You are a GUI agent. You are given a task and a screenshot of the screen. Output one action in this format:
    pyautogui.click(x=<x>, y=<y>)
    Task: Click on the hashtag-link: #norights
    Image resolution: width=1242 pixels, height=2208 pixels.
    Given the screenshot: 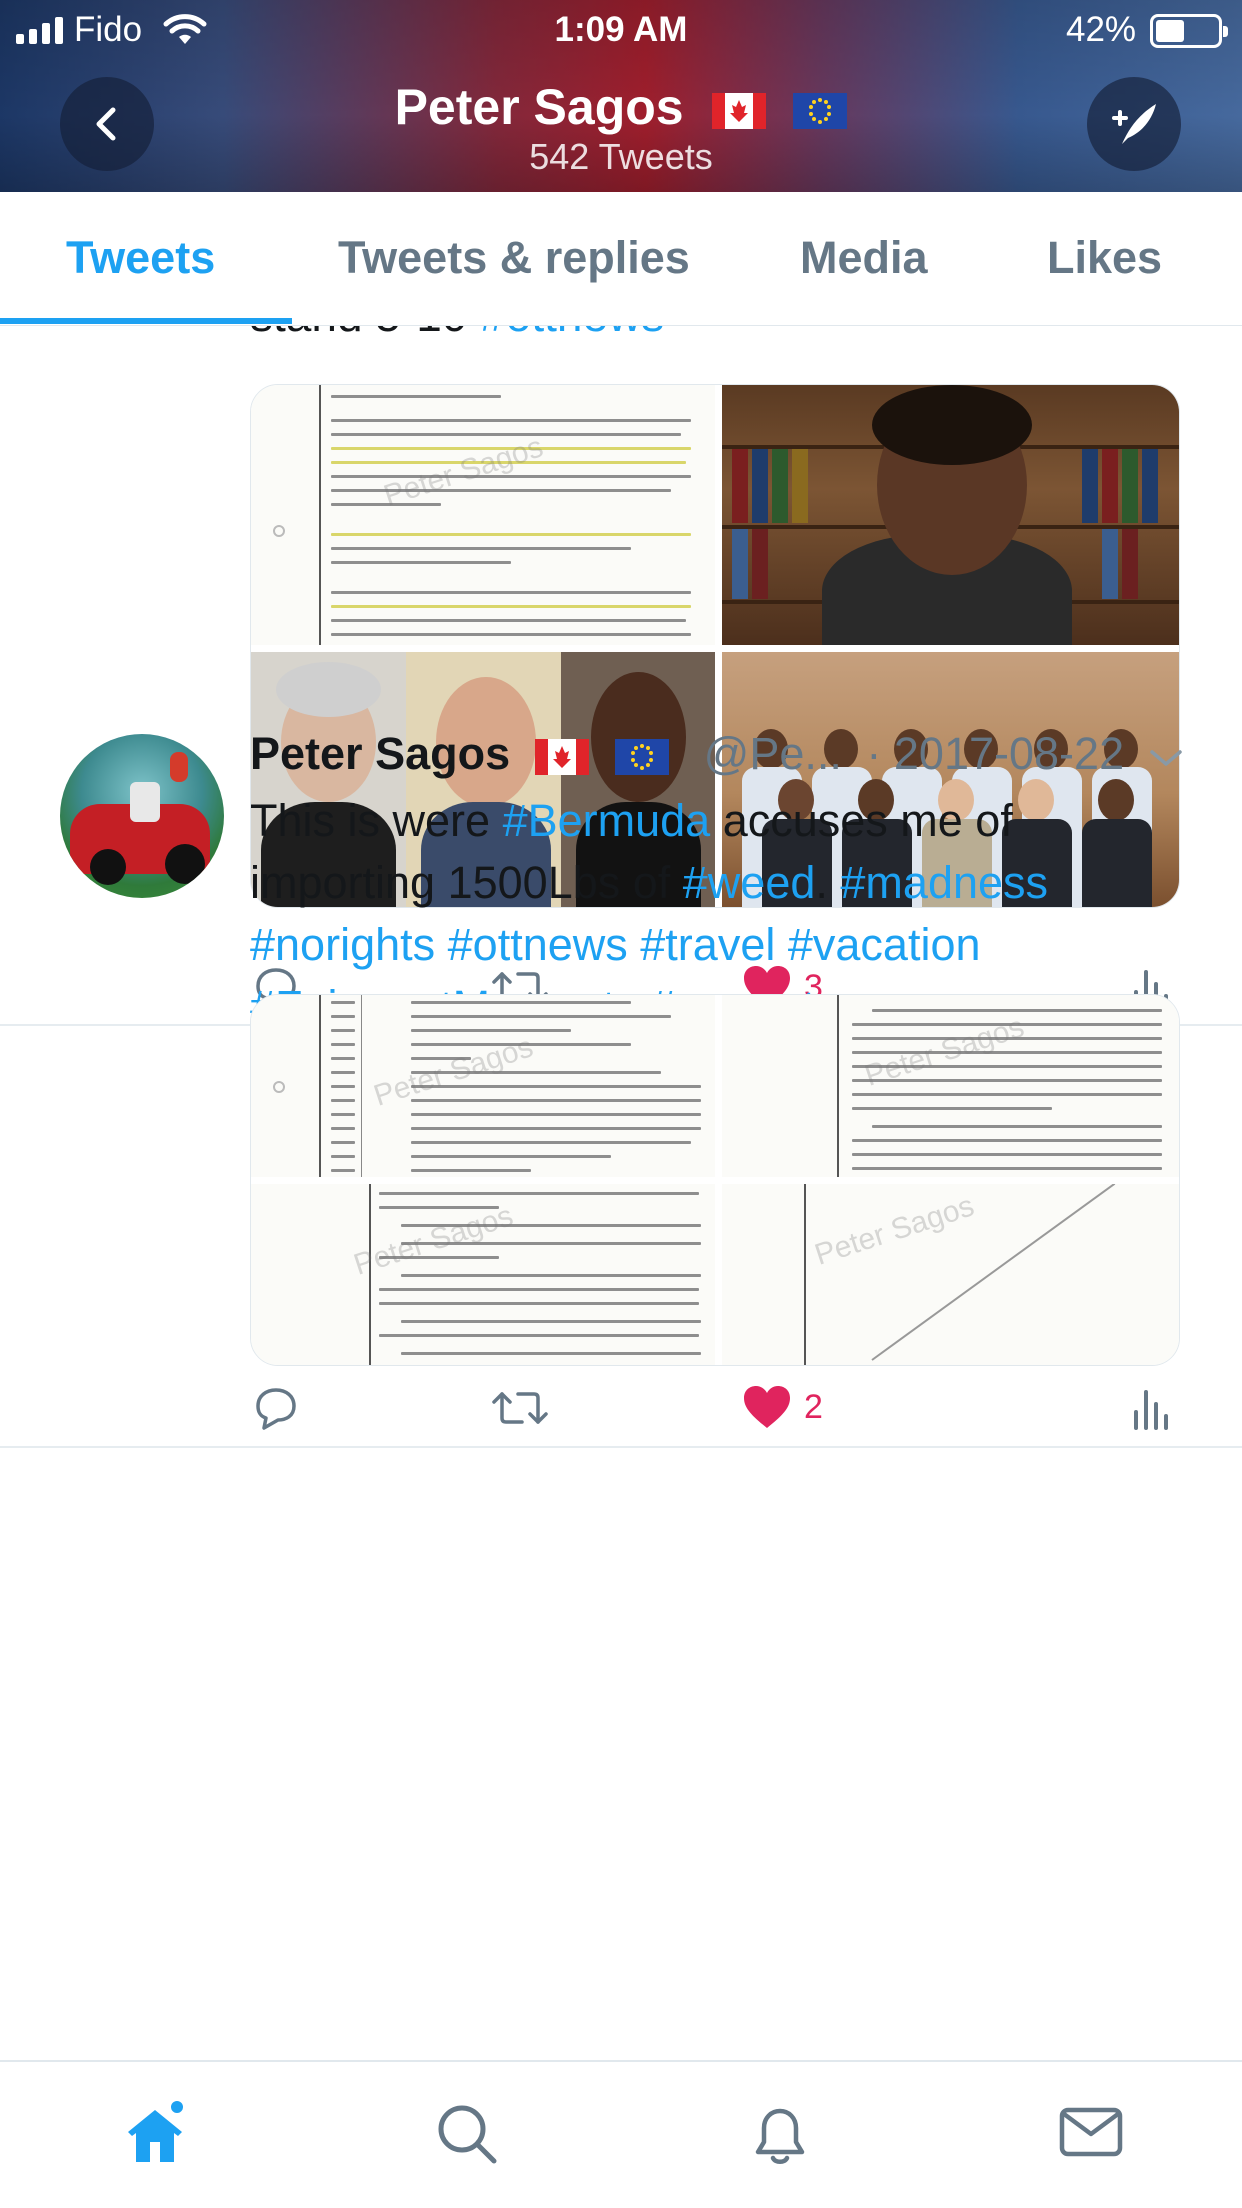 What is the action you would take?
    pyautogui.click(x=342, y=944)
    